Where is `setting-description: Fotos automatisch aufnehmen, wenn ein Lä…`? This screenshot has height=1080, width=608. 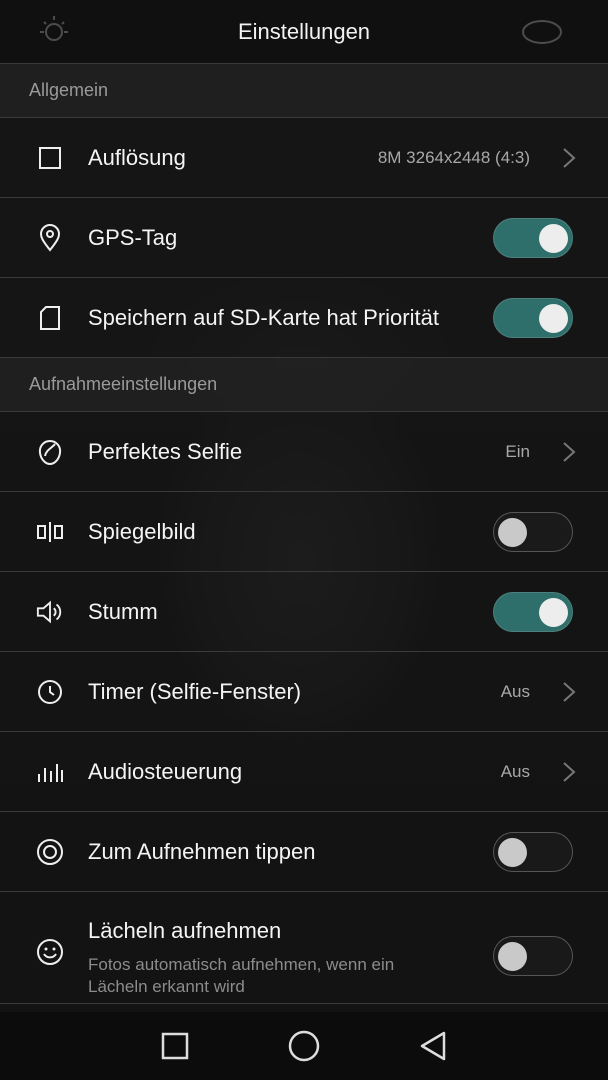
setting-description: Fotos automatisch aufnehmen, wenn ein Lä… is located at coordinates (241, 975).